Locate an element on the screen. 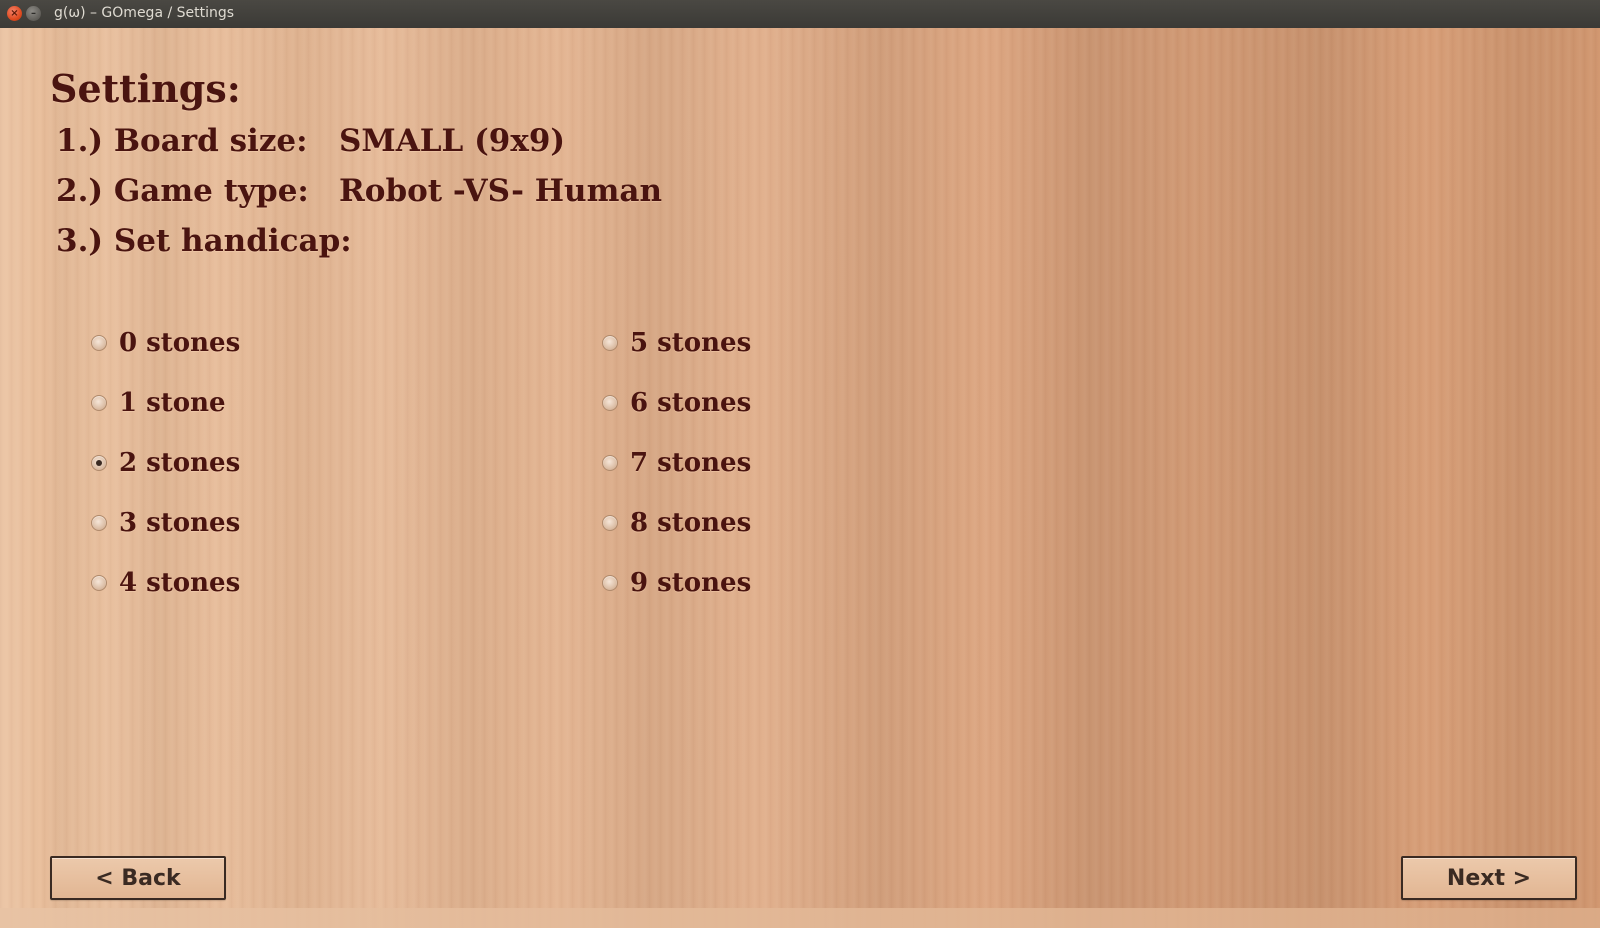  handicap-option-4: 4 stones is located at coordinates (165, 583).